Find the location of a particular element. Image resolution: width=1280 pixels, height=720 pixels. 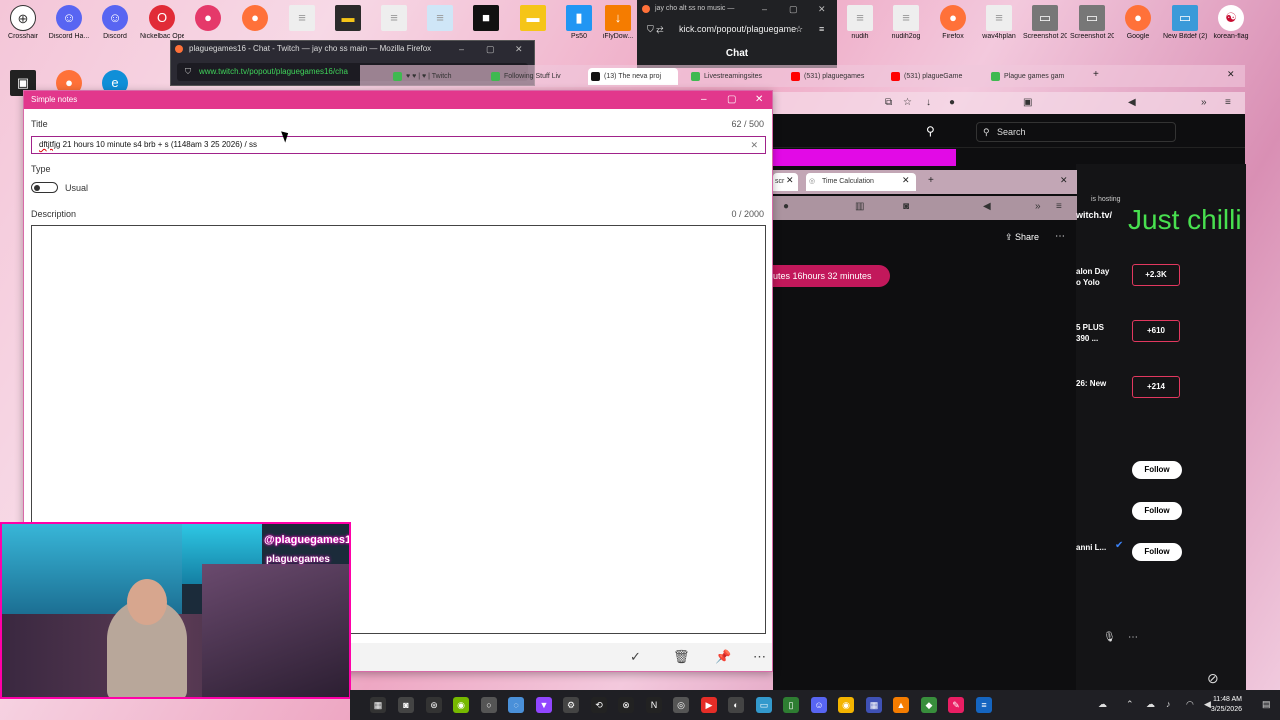

desktop-icon-firefox-a: ● is located at coordinates (255, 19).